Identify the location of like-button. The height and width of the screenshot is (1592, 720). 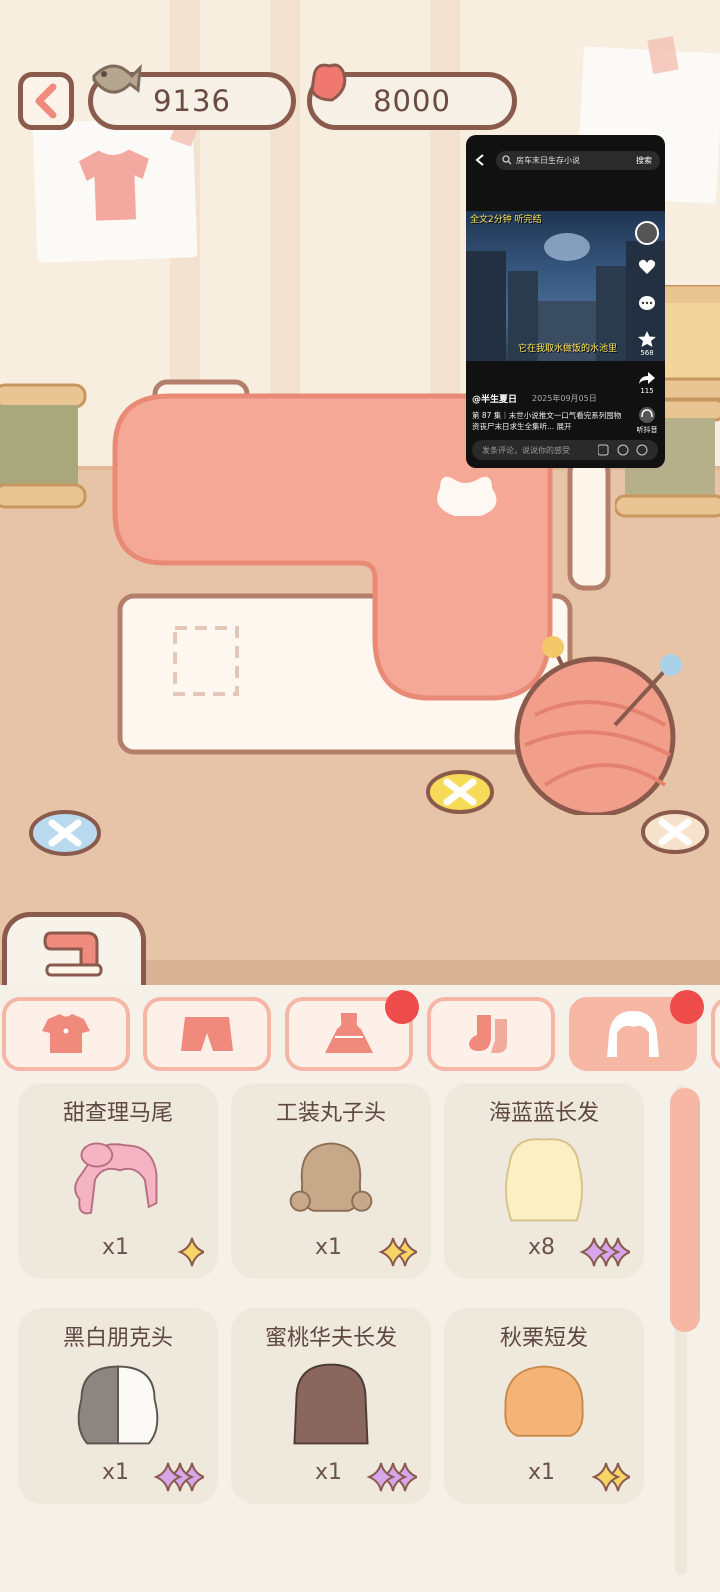
(647, 268).